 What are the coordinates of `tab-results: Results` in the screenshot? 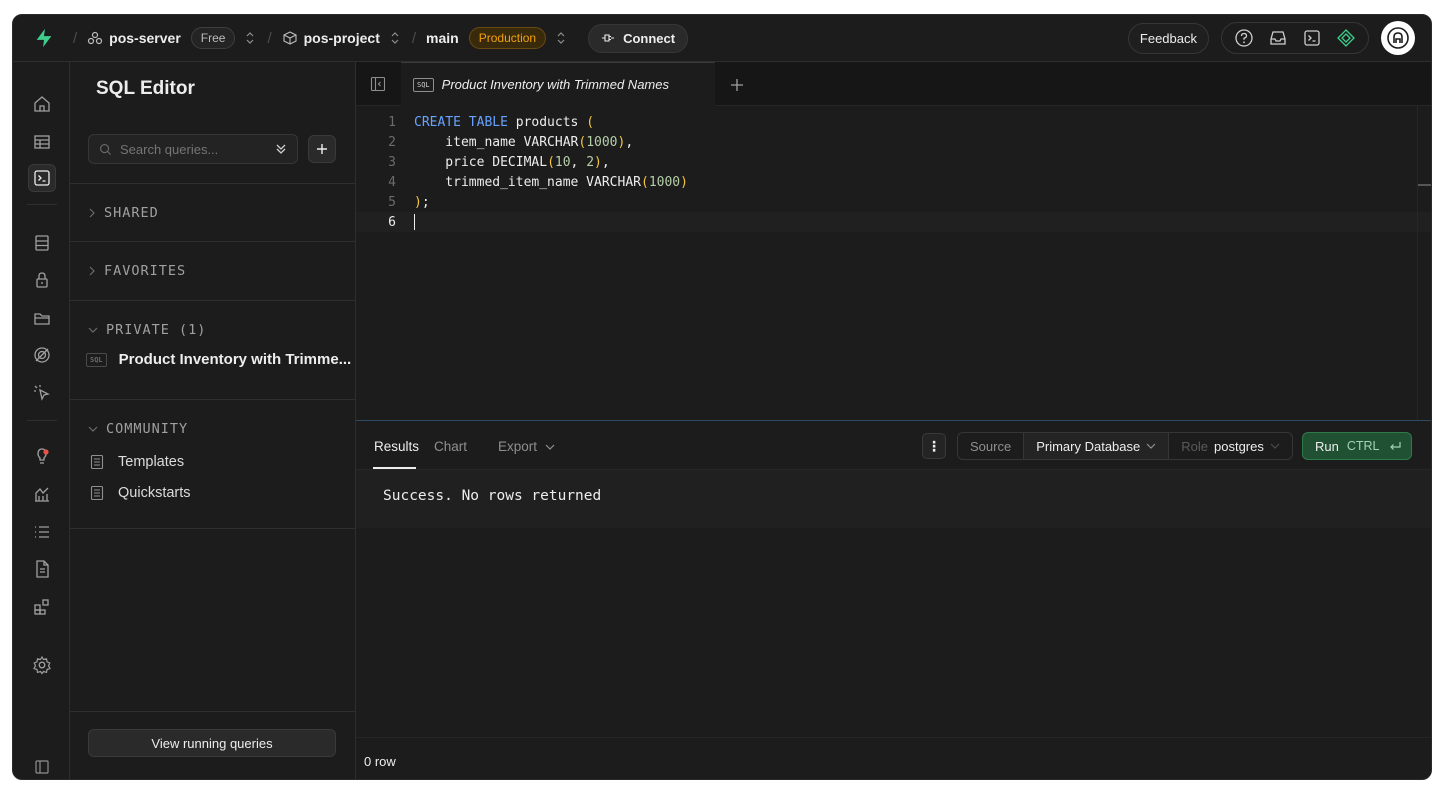 It's located at (396, 446).